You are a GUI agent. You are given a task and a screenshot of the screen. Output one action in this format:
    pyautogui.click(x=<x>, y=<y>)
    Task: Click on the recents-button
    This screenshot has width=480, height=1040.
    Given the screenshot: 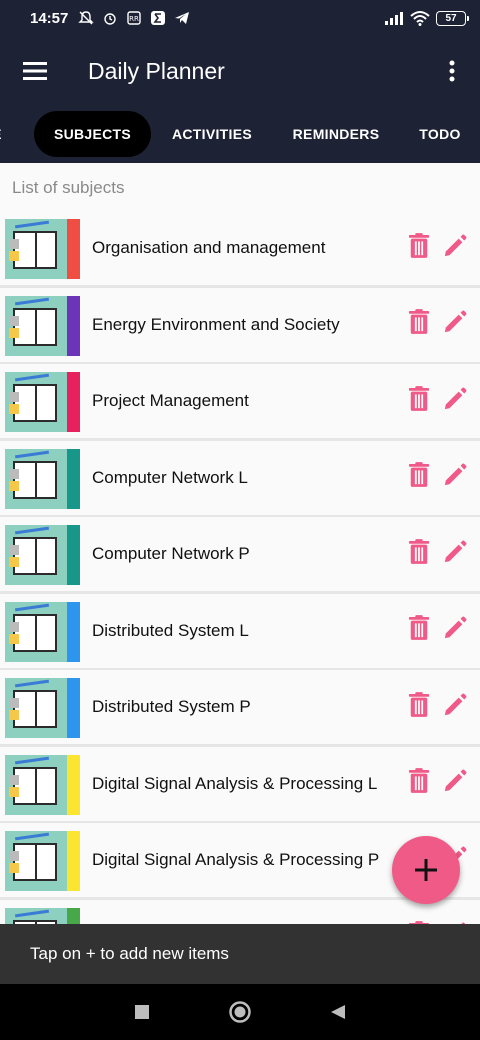 What is the action you would take?
    pyautogui.click(x=142, y=1012)
    